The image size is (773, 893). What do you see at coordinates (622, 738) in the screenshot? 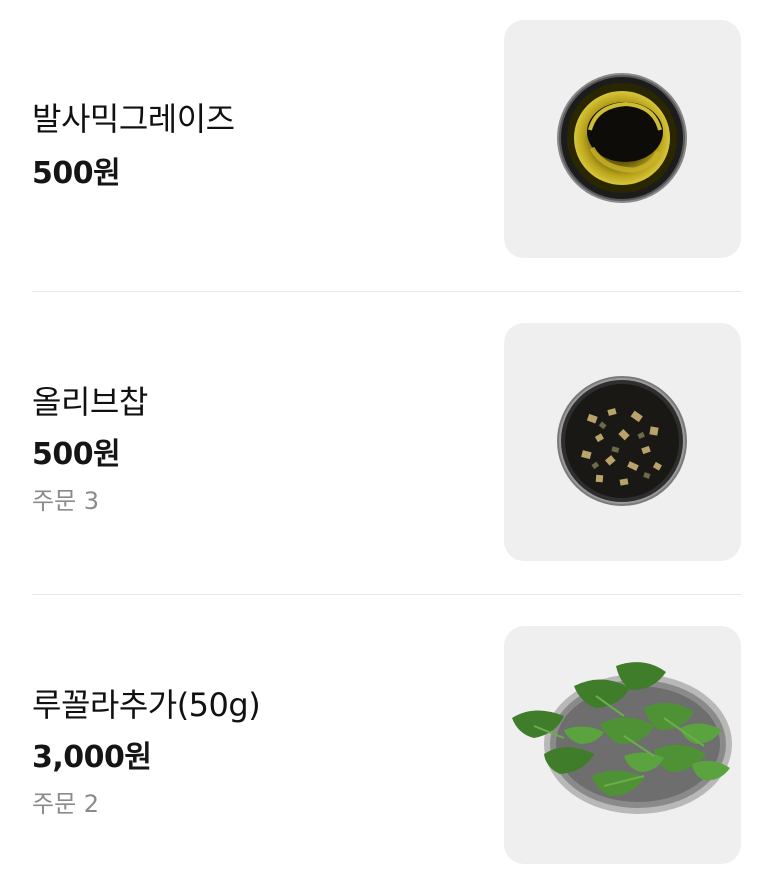
I see `arugula-bowl-image` at bounding box center [622, 738].